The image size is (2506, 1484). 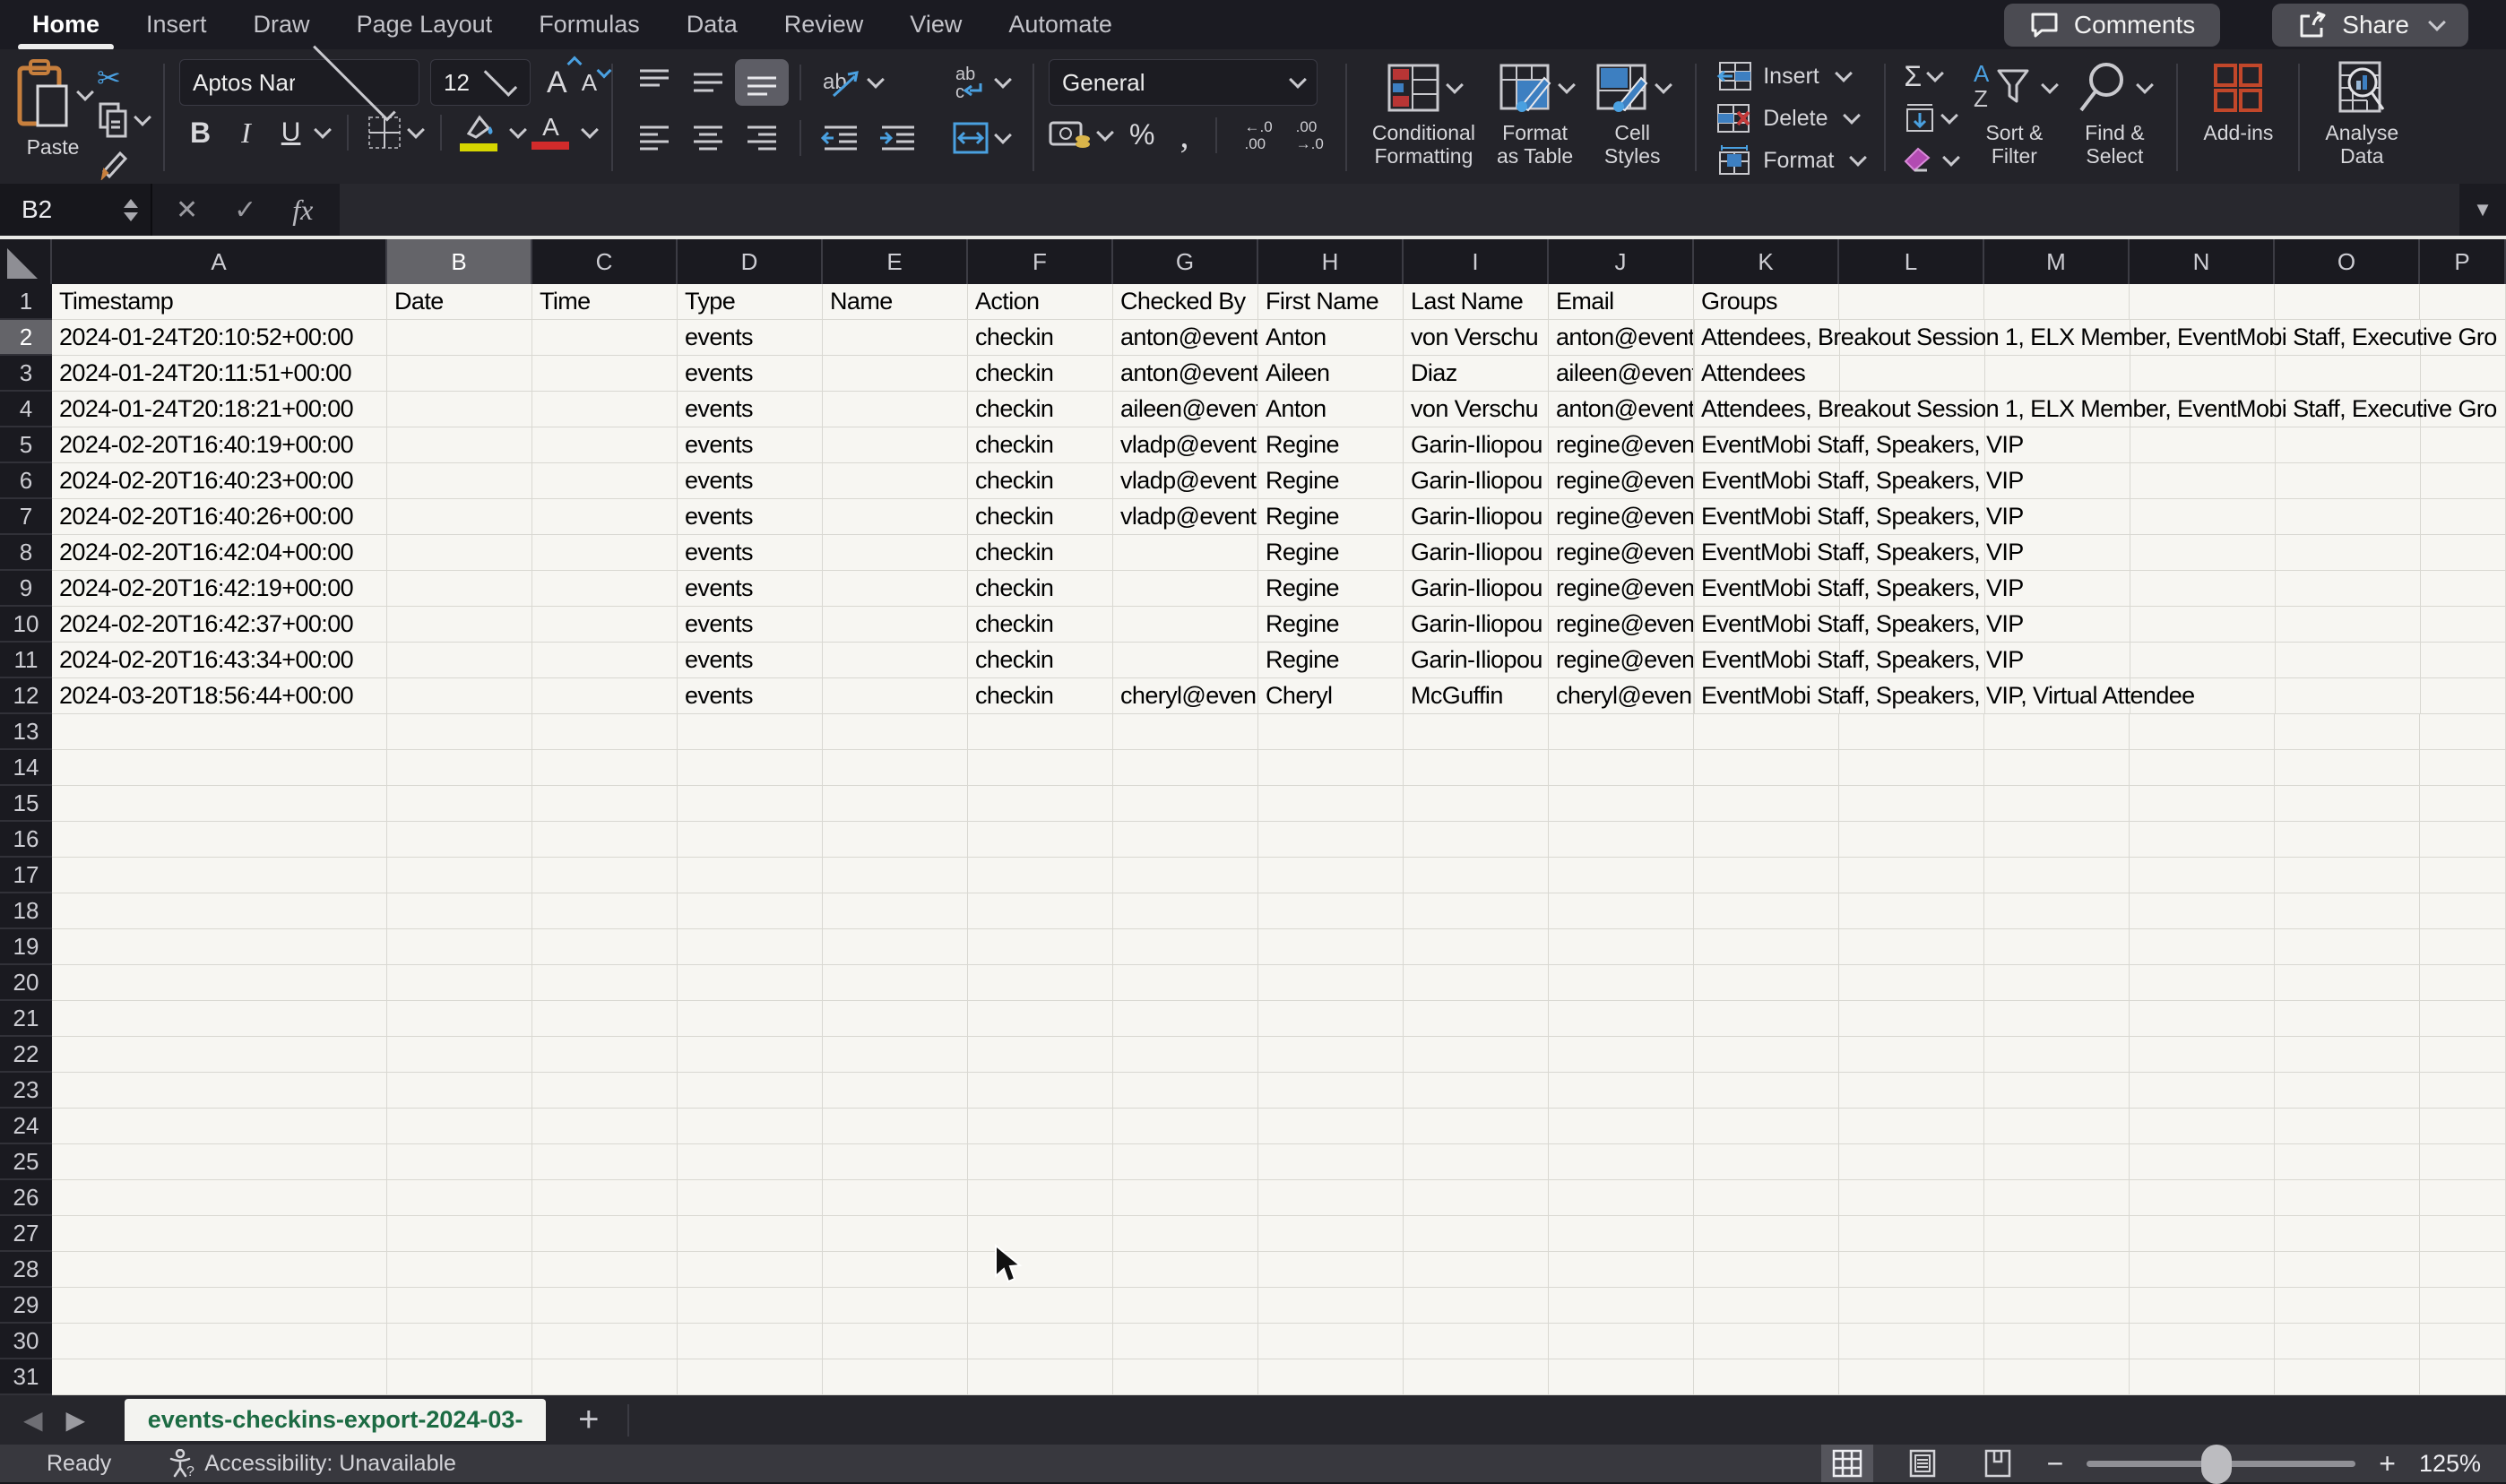 I want to click on cell-J27, so click(x=1621, y=1234).